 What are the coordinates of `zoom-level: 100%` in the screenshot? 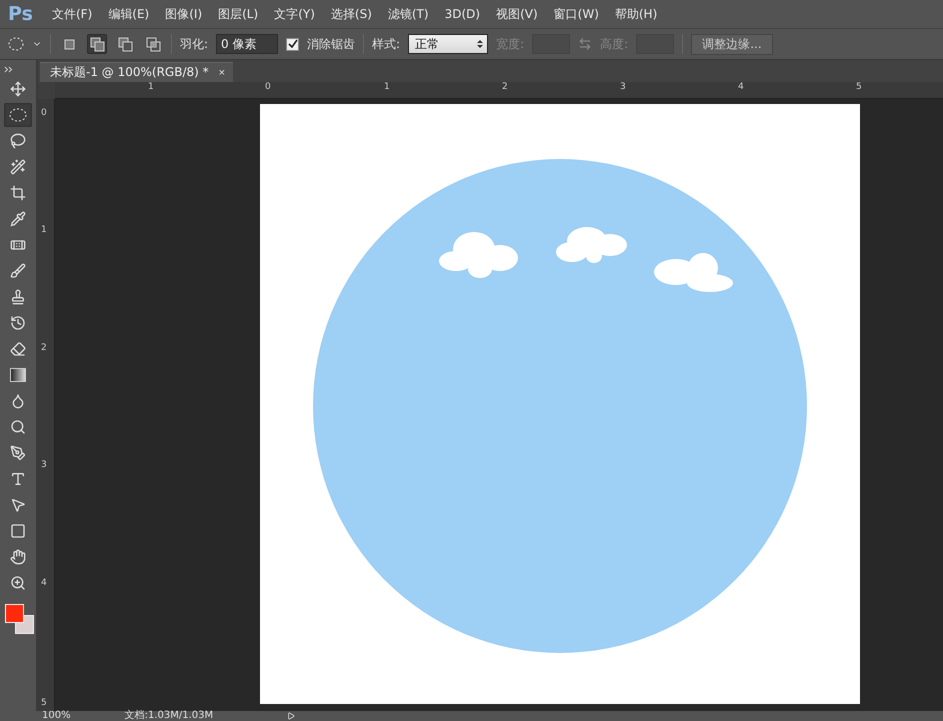 It's located at (56, 716).